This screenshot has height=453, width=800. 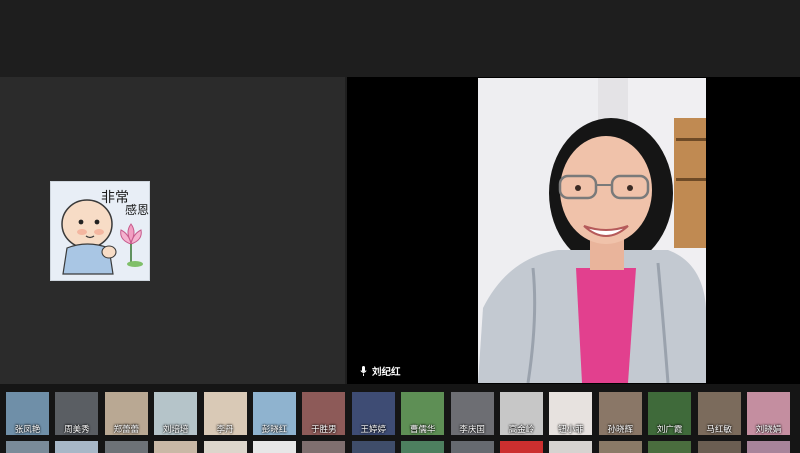 What do you see at coordinates (324, 429) in the screenshot?
I see `participant-name: 于胜男` at bounding box center [324, 429].